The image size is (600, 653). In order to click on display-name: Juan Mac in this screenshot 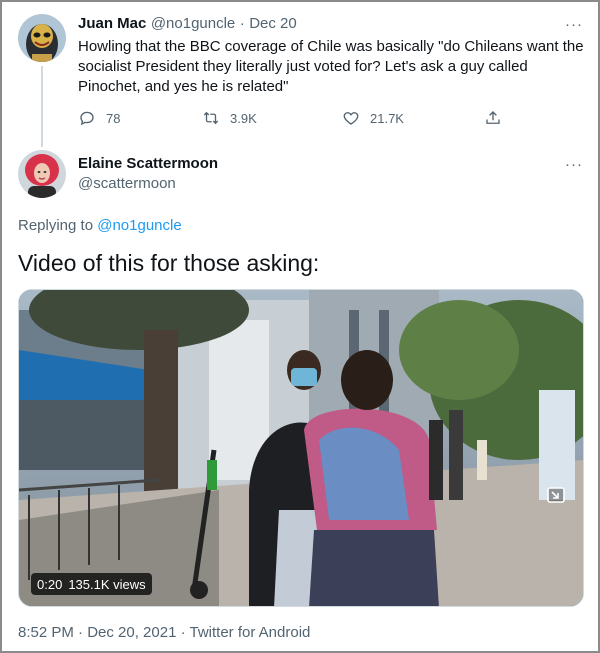, I will do `click(112, 23)`.